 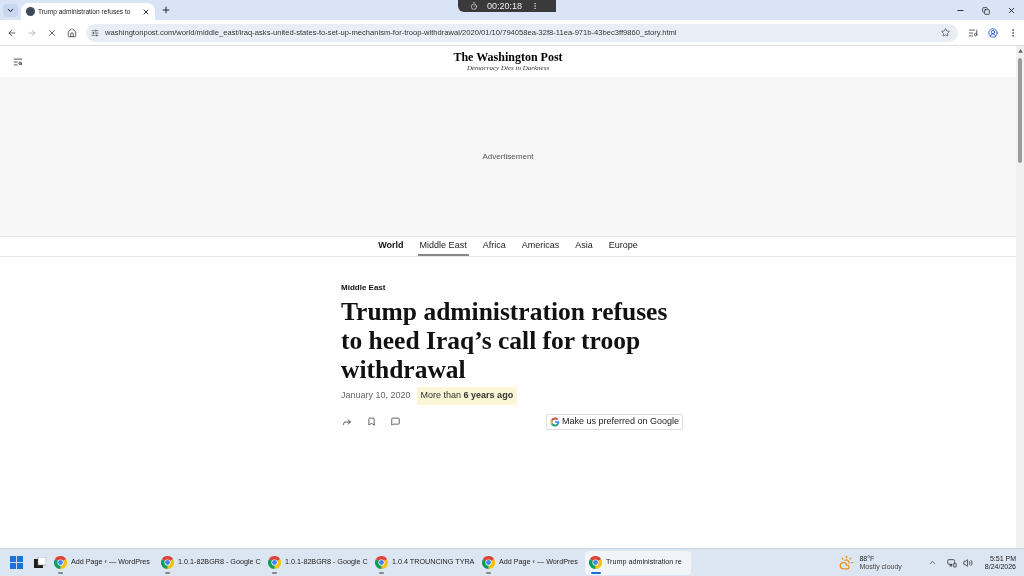 I want to click on ad-label: Advertisement, so click(x=508, y=156).